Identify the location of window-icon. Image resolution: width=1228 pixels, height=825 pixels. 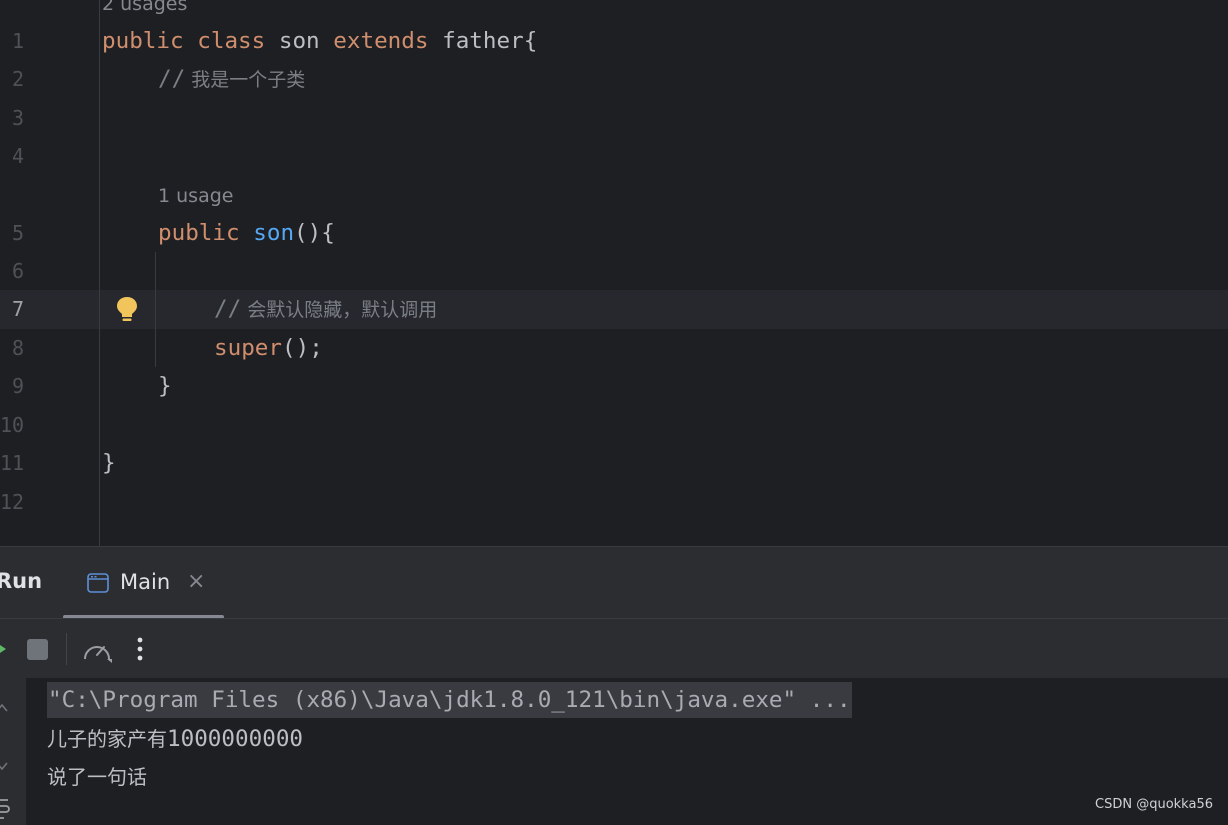
(98, 583).